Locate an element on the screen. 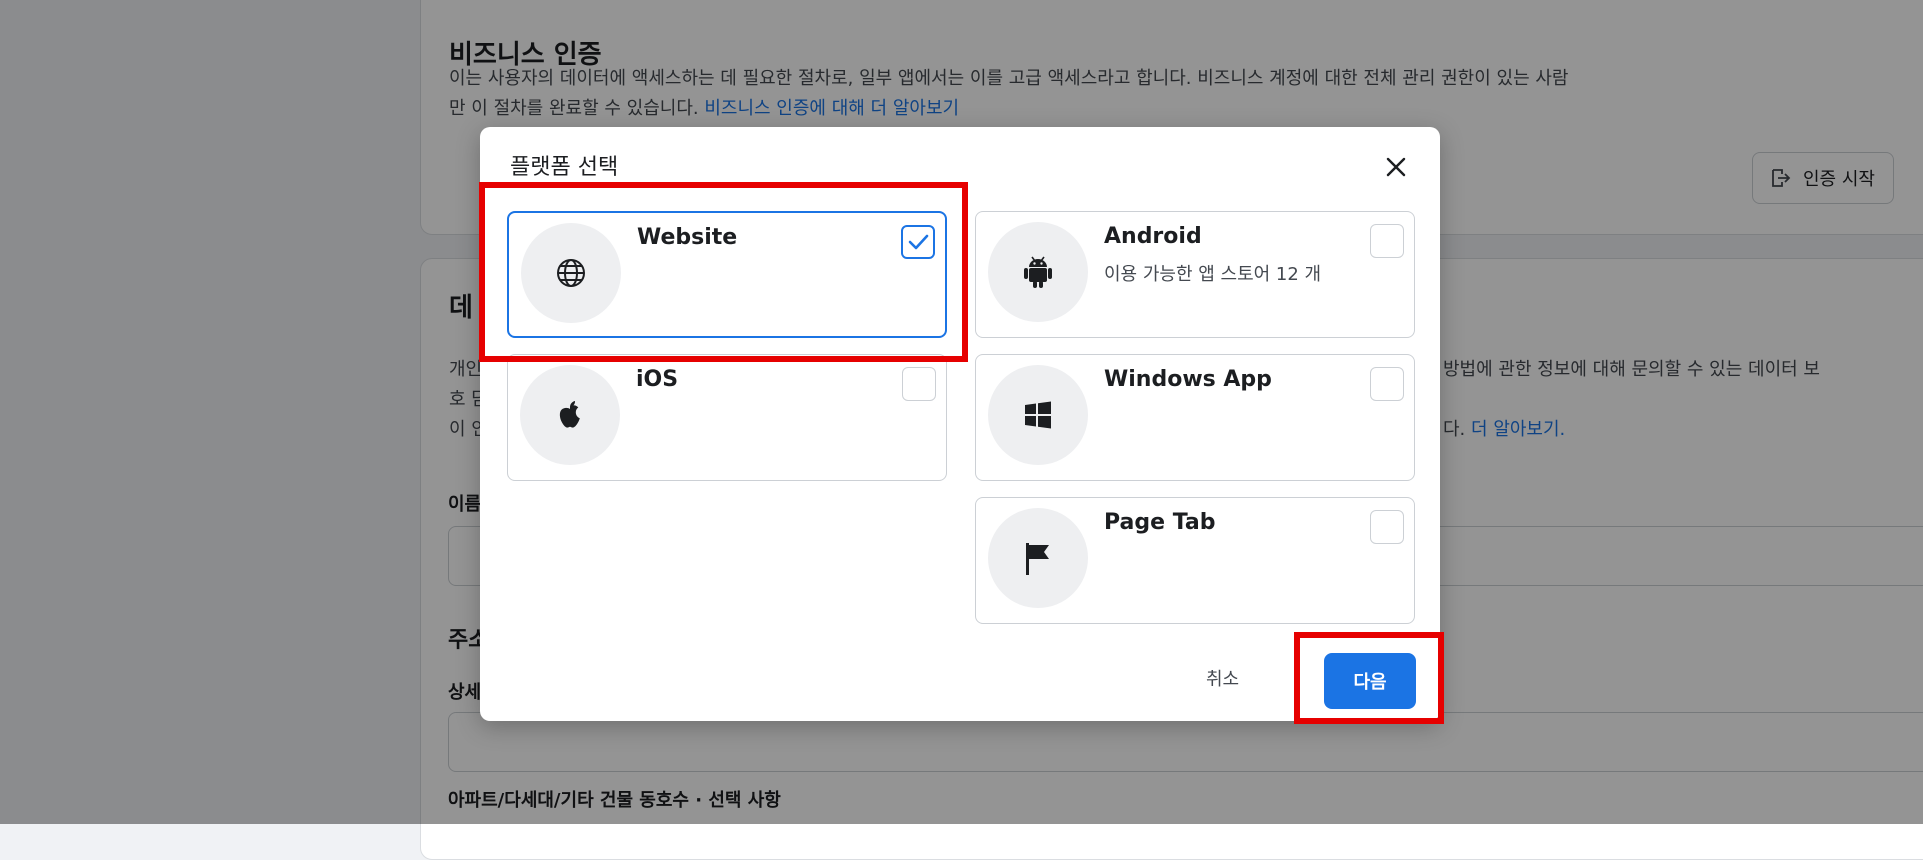  apple-icon is located at coordinates (570, 415).